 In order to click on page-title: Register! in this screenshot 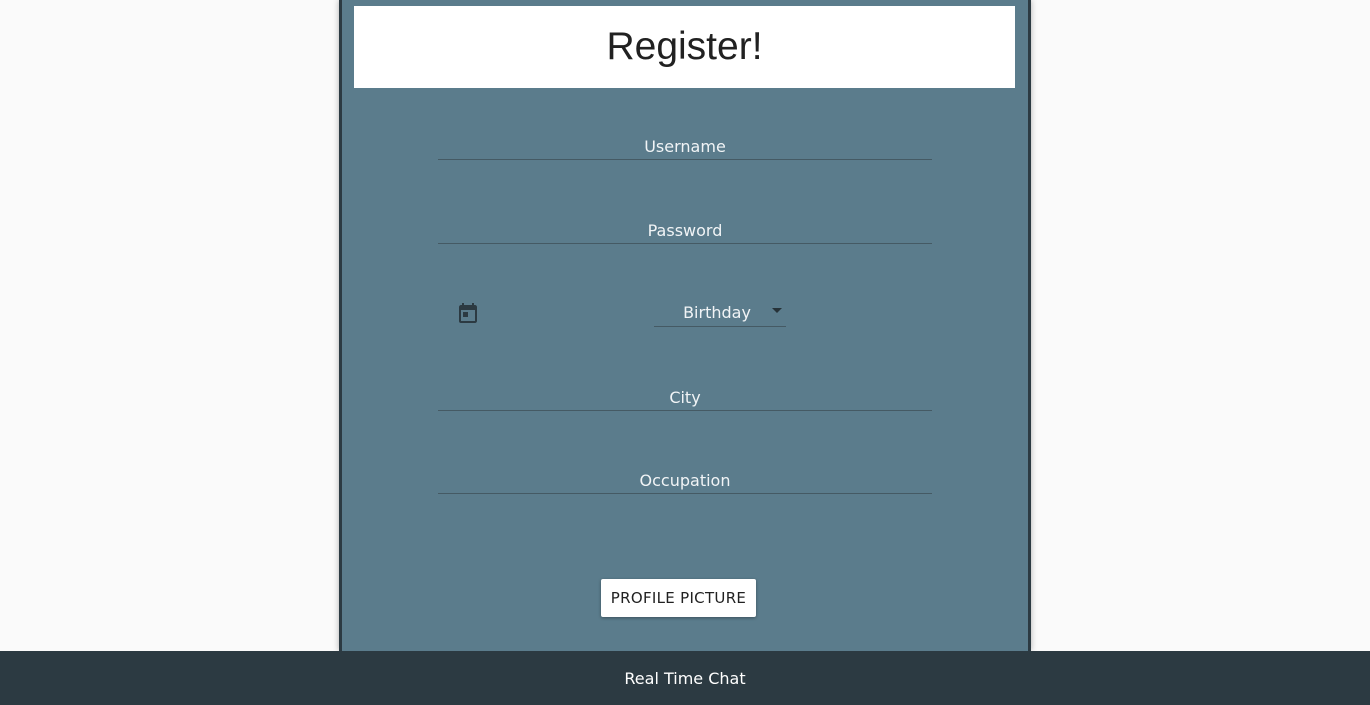, I will do `click(684, 46)`.